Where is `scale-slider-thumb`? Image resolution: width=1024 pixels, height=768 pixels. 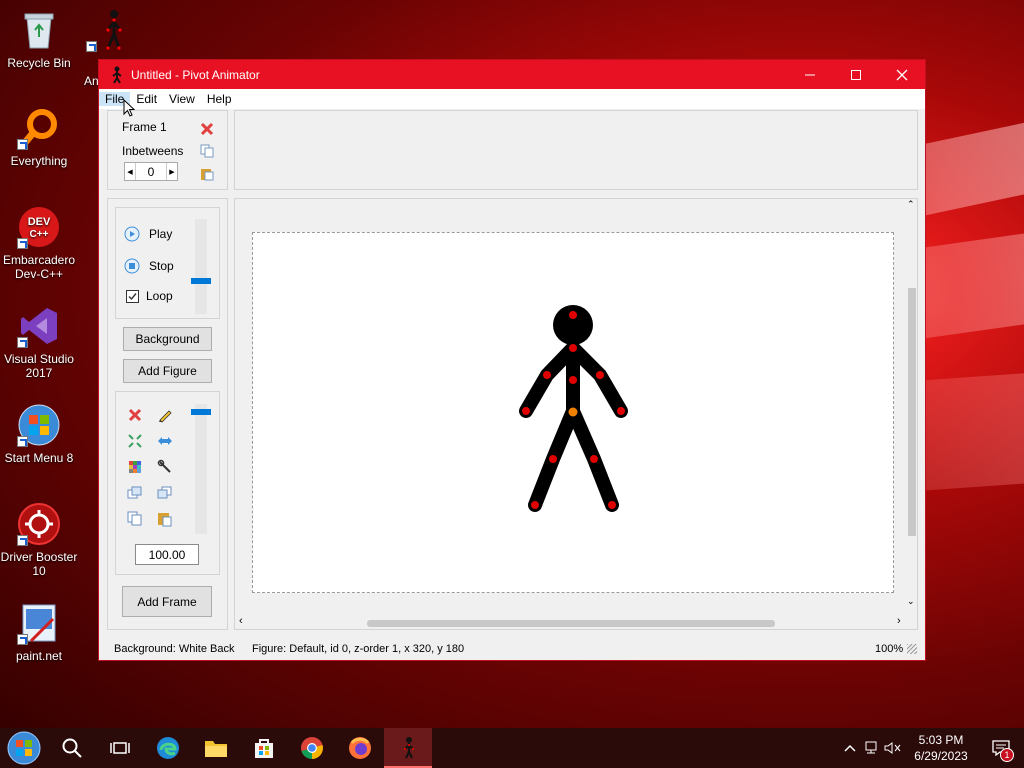 scale-slider-thumb is located at coordinates (201, 412).